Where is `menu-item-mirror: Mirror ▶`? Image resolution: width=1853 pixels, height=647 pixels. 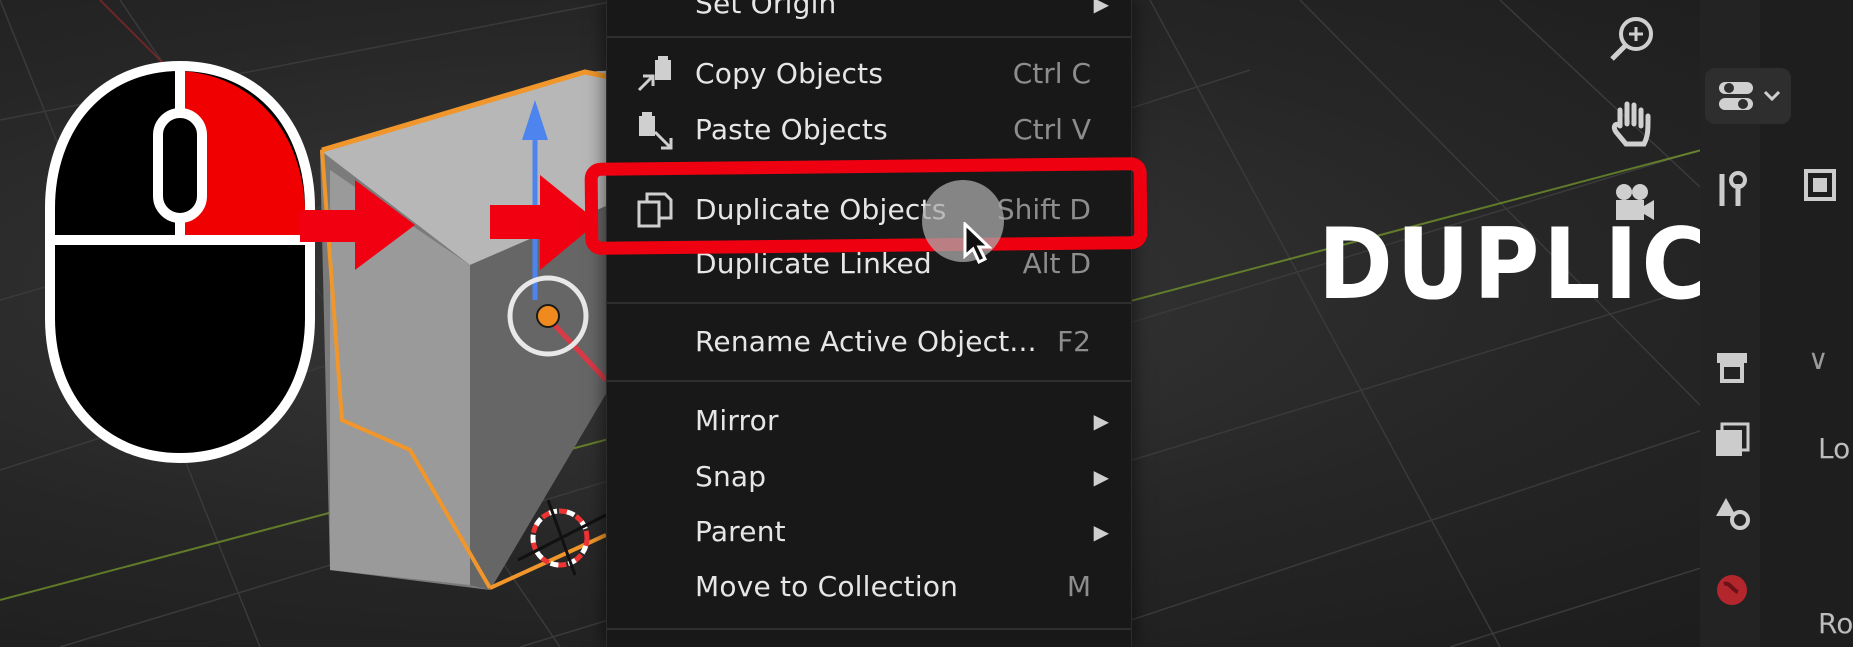
menu-item-mirror: Mirror ▶ is located at coordinates (869, 421).